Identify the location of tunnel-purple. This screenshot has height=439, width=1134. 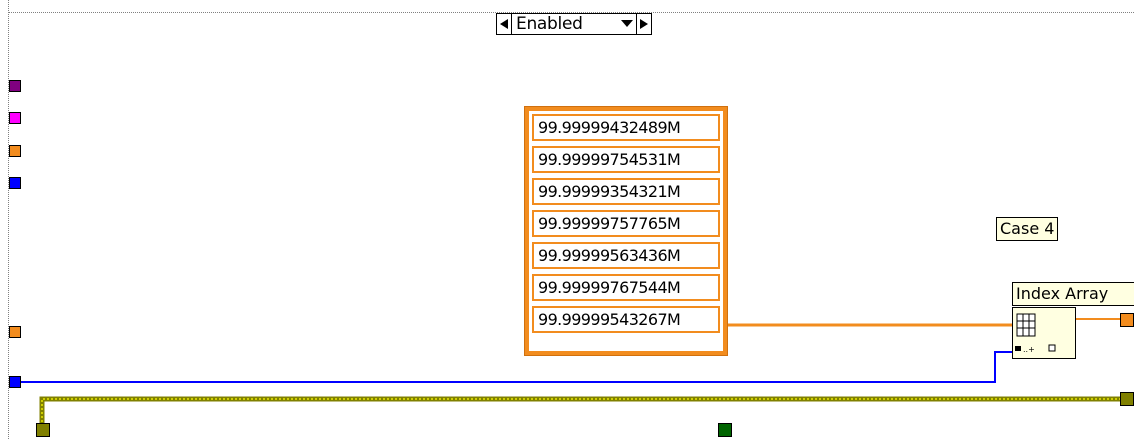
(15, 86).